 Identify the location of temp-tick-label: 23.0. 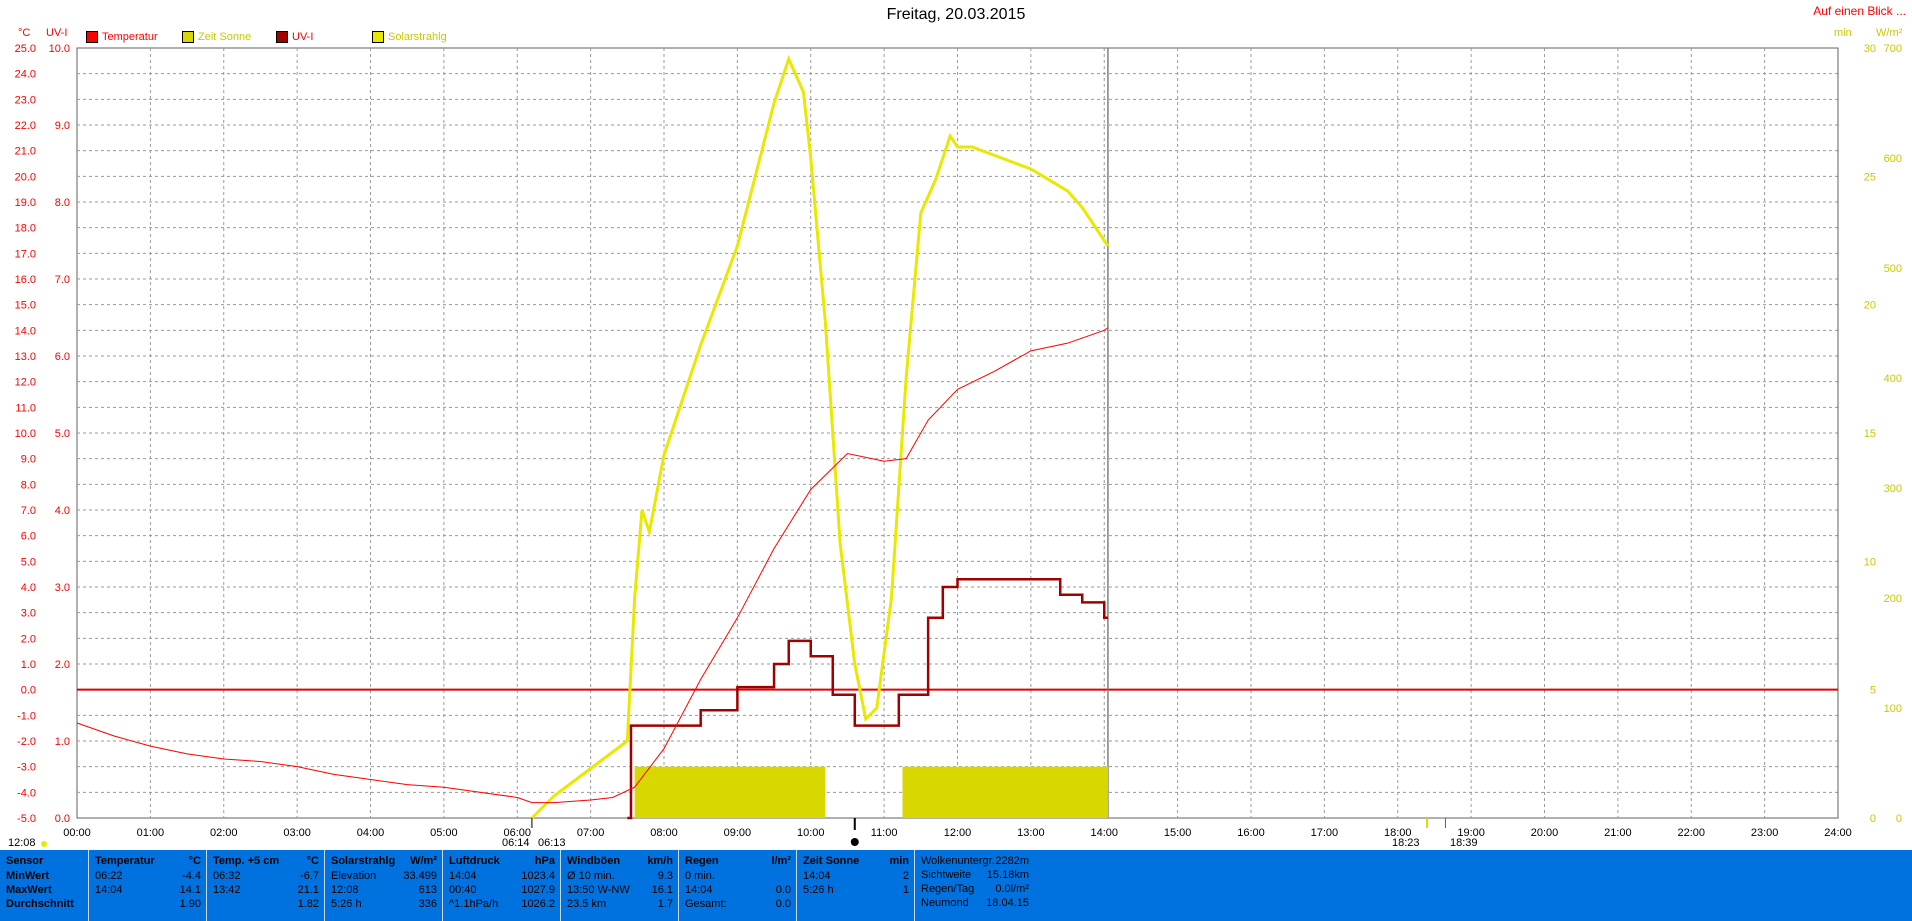
(25, 100).